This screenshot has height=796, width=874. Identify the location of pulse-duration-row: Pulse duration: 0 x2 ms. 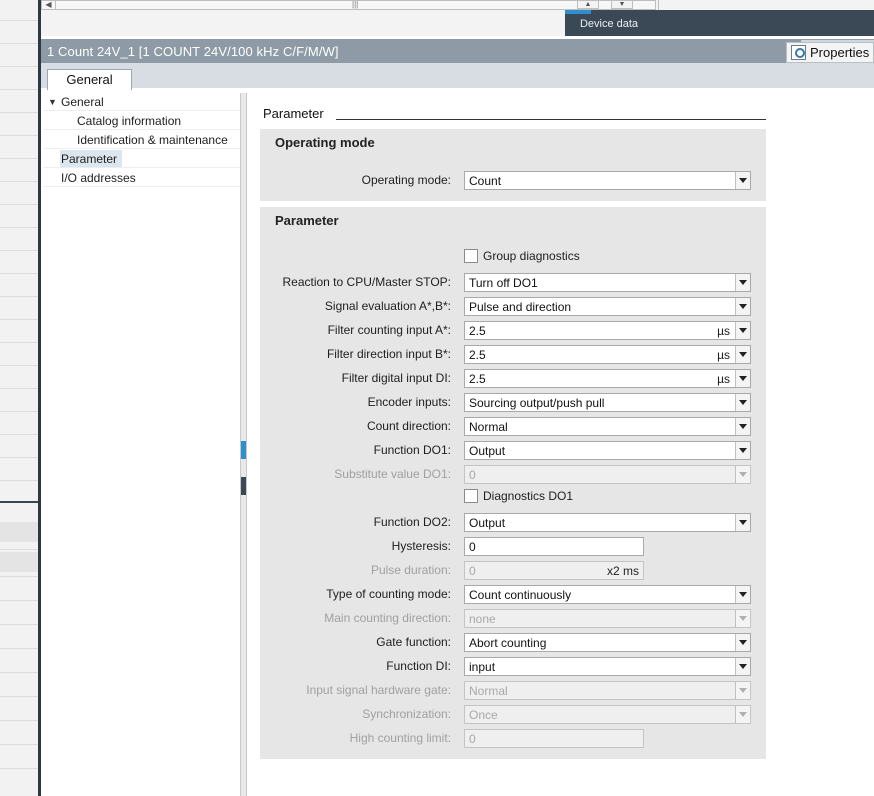
(513, 570).